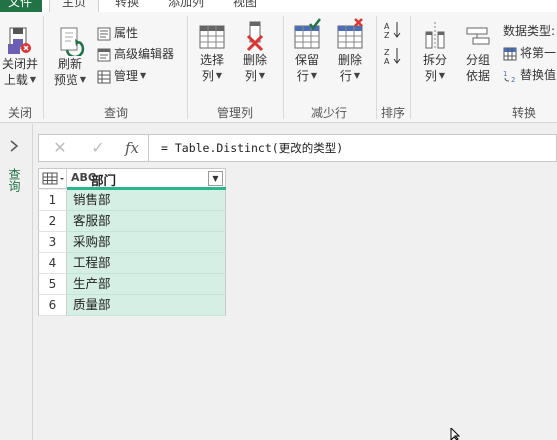 This screenshot has height=440, width=557. Describe the element at coordinates (435, 35) in the screenshot. I see `split-column-icon` at that location.